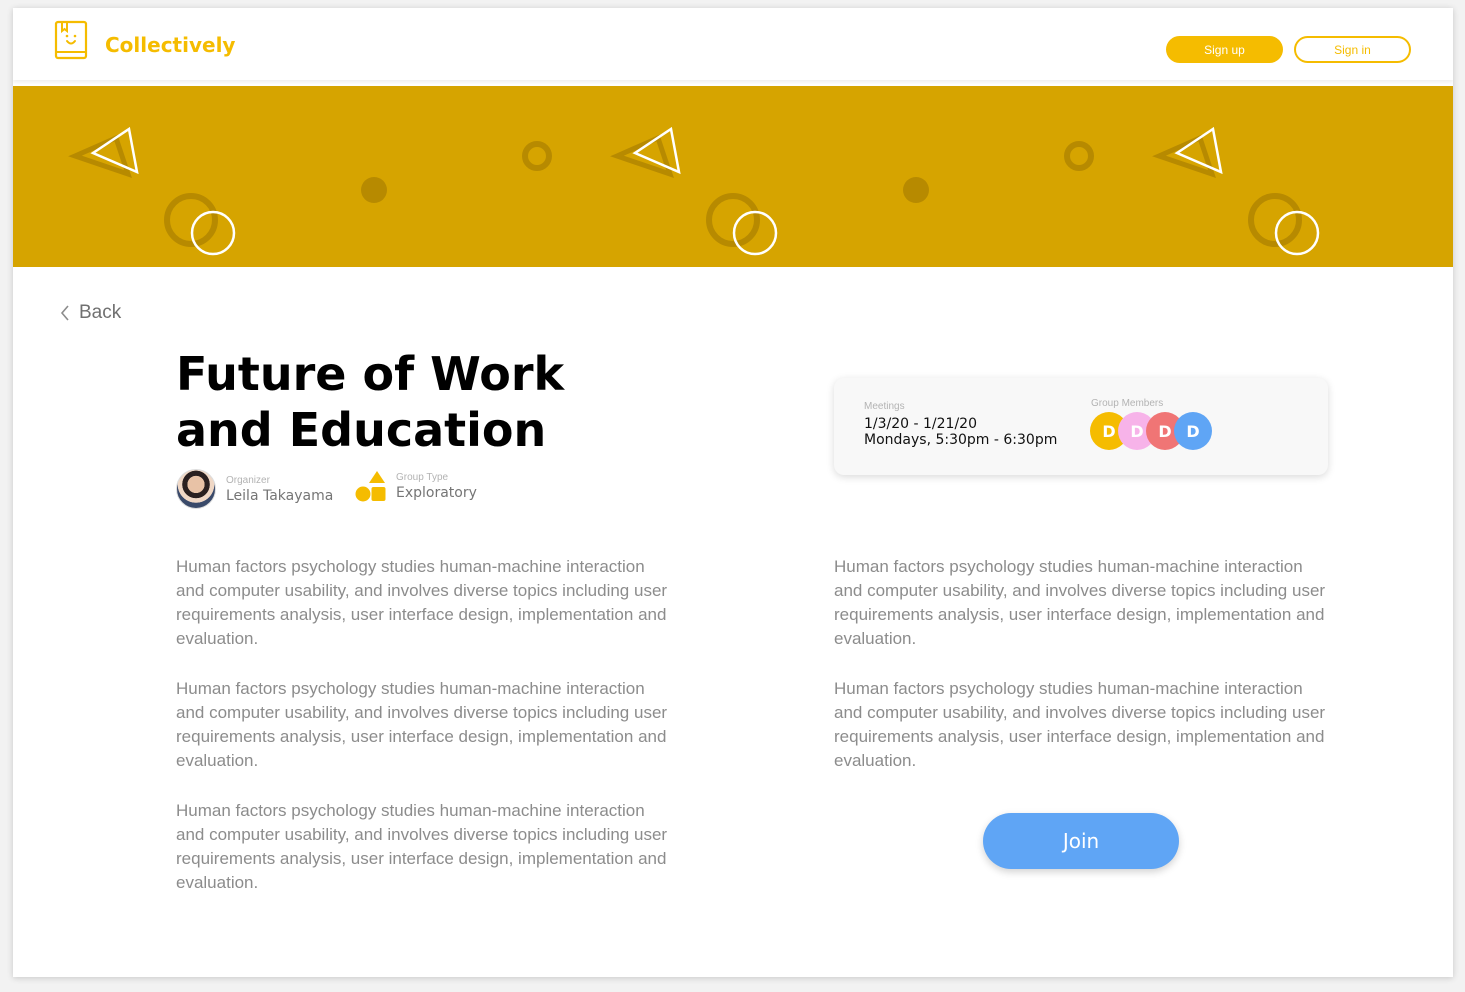 The height and width of the screenshot is (992, 1465). I want to click on brand-name: Collectively, so click(170, 45).